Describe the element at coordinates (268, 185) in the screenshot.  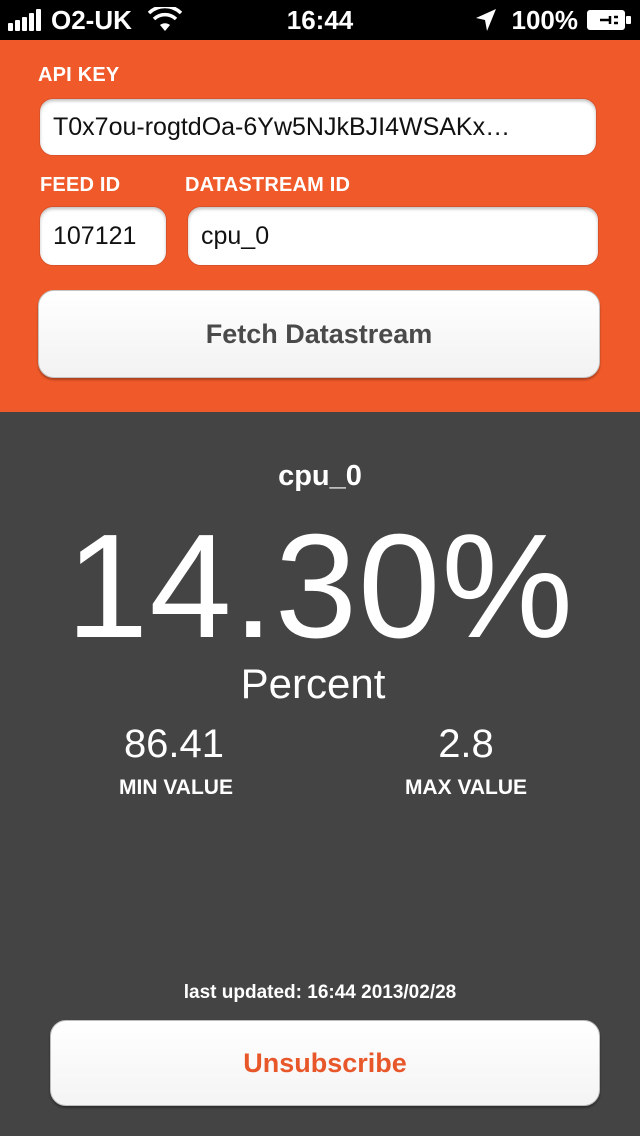
I see `datastream-id-label: DATASTREAM ID` at that location.